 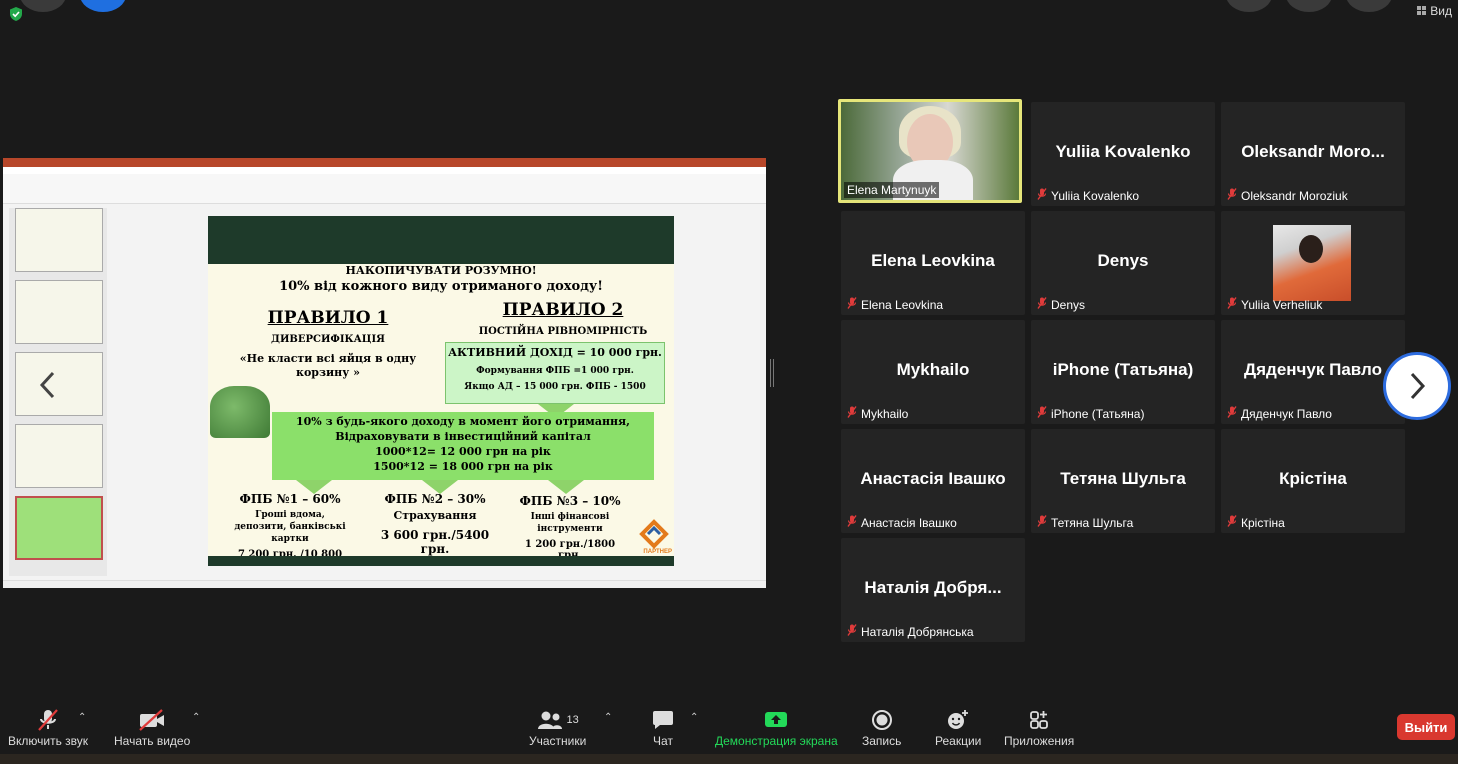 What do you see at coordinates (563, 310) in the screenshot?
I see `rule2-title: ПРАВИЛО 2` at bounding box center [563, 310].